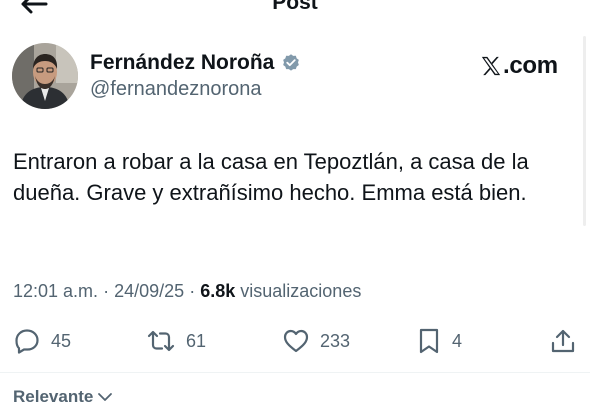 The image size is (590, 412). What do you see at coordinates (545, 4) in the screenshot?
I see `more-horizontal-icon` at bounding box center [545, 4].